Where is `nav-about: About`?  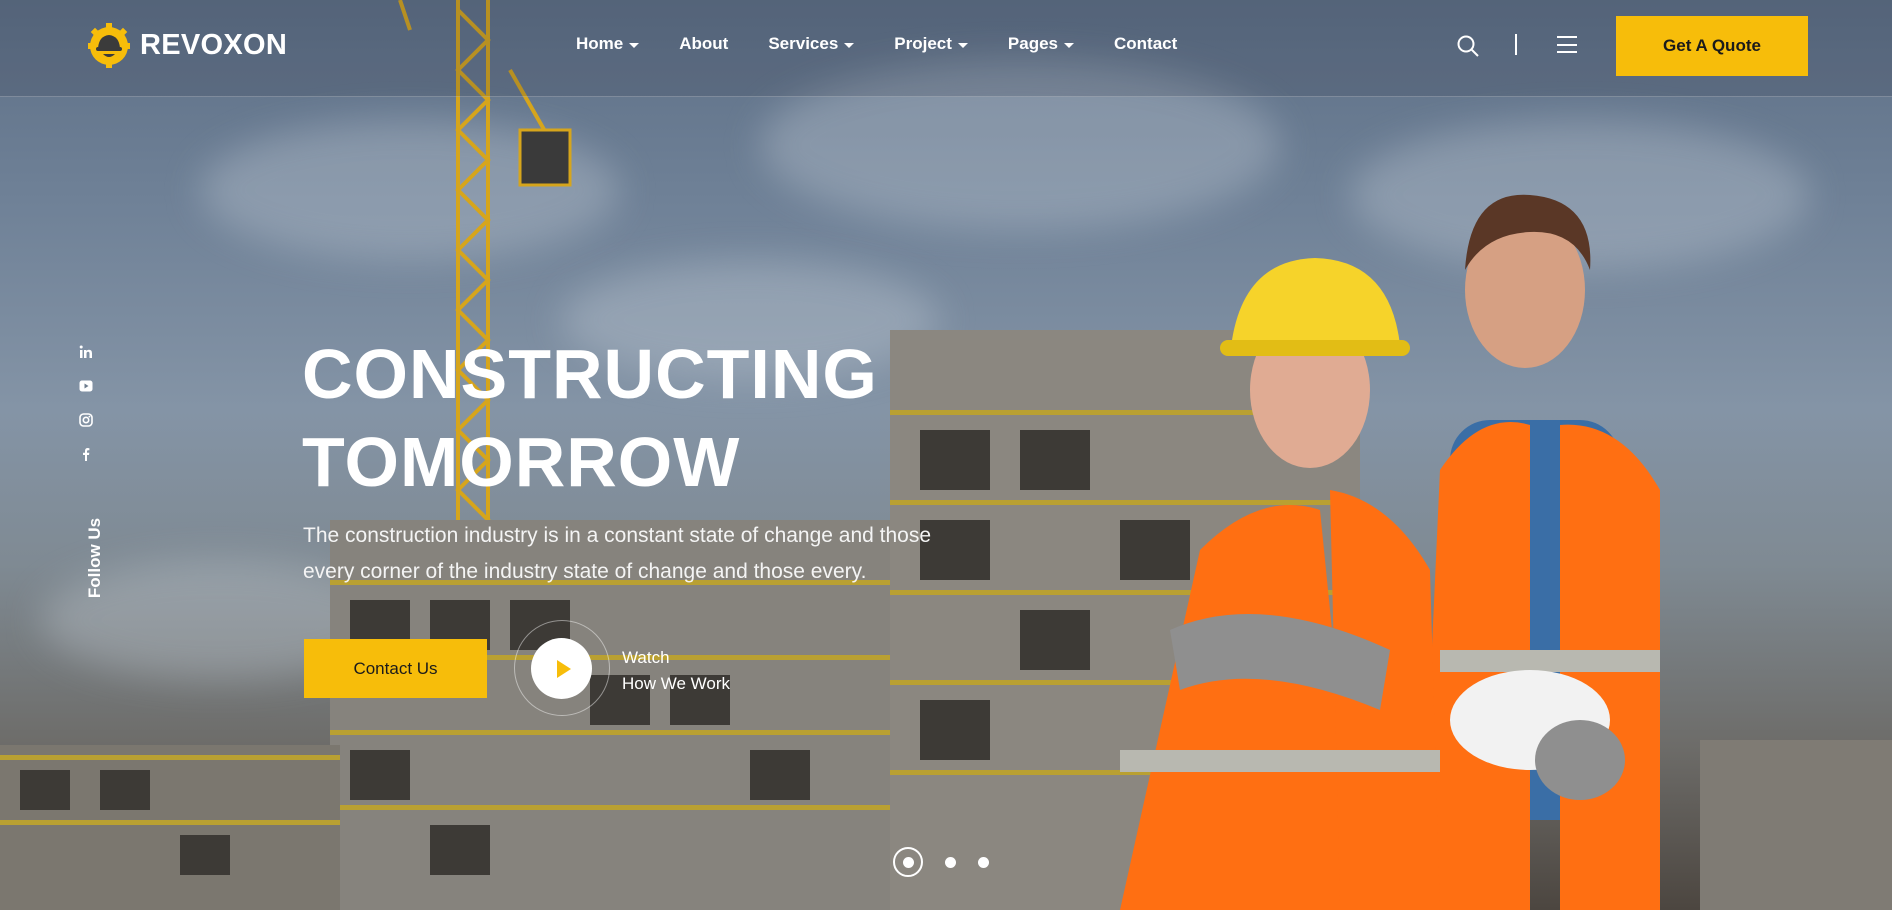 nav-about: About is located at coordinates (703, 44).